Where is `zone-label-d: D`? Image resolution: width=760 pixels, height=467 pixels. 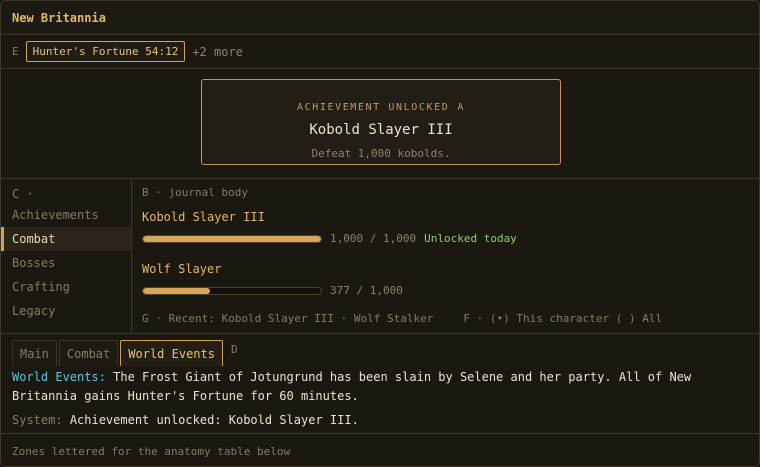
zone-label-d: D is located at coordinates (234, 349).